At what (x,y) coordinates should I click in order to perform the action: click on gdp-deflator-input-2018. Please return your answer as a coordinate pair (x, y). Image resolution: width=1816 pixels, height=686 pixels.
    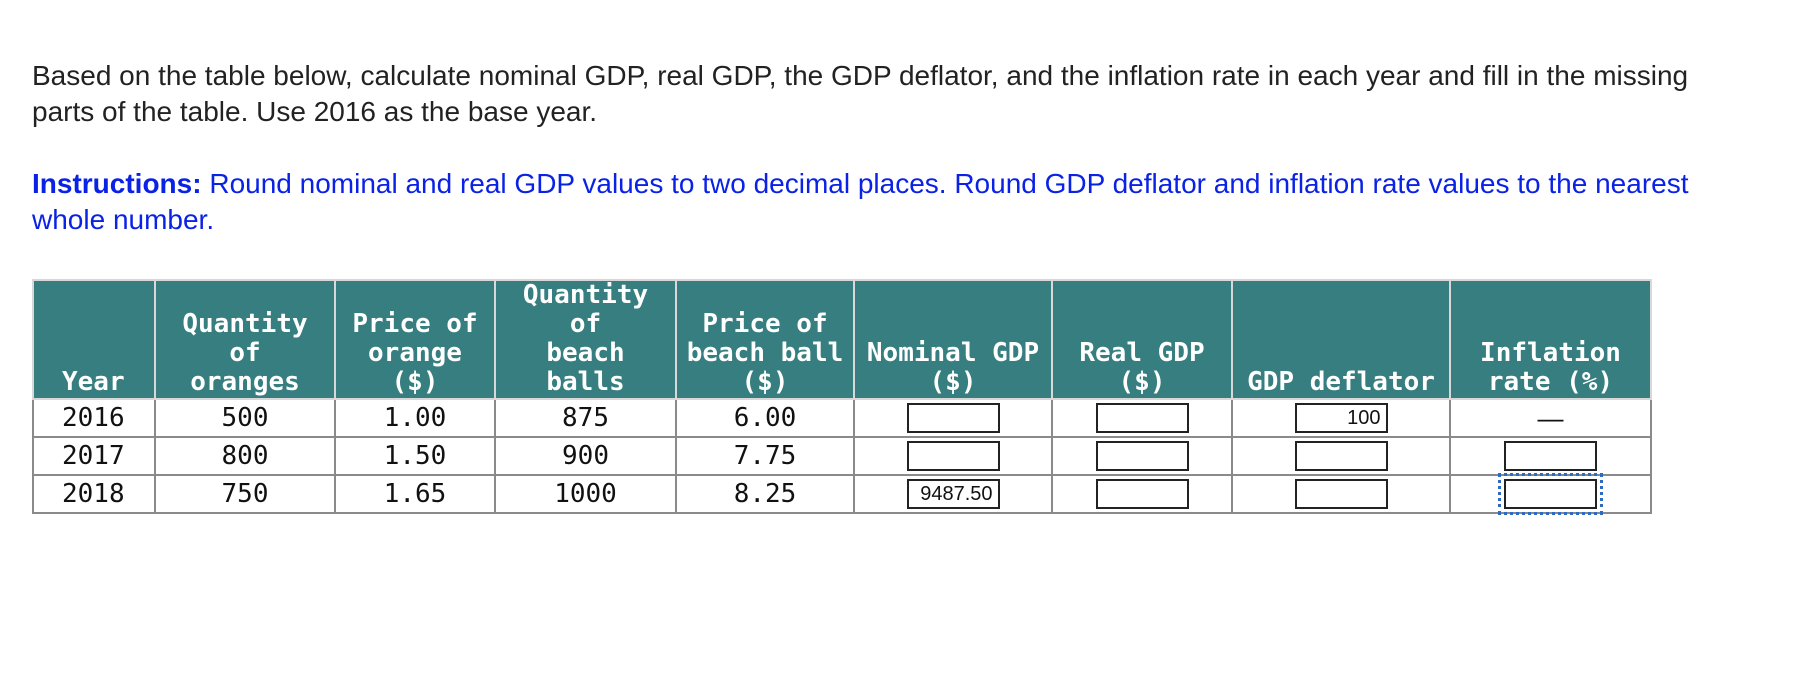
    Looking at the image, I should click on (1341, 494).